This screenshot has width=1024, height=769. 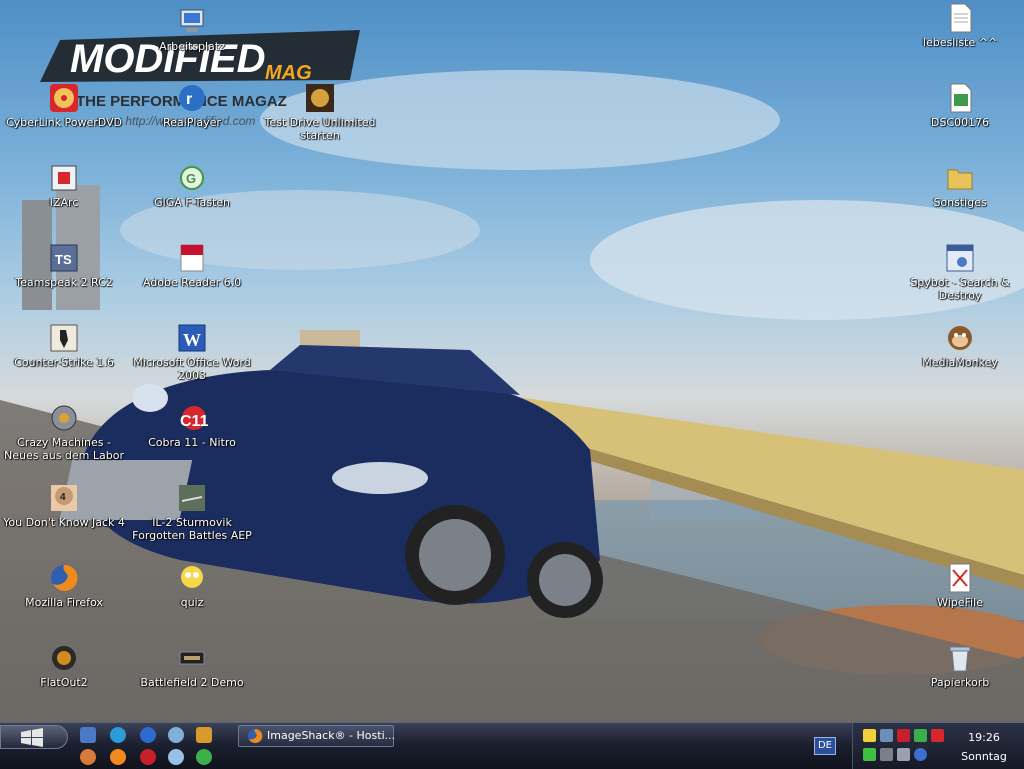 I want to click on desktop-icon-label: Cobra 11 - Nitro, so click(x=192, y=442).